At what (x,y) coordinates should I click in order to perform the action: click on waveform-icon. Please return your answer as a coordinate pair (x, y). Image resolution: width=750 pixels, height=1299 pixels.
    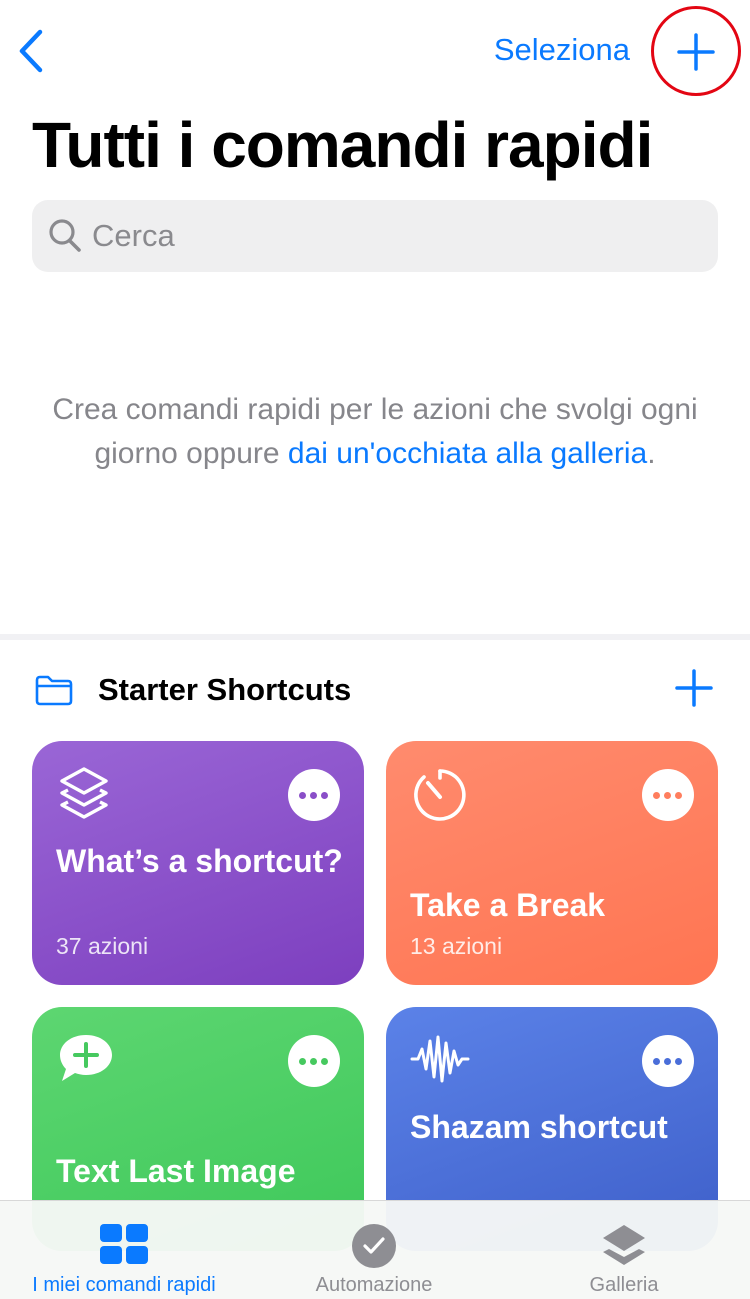
    Looking at the image, I should click on (440, 1059).